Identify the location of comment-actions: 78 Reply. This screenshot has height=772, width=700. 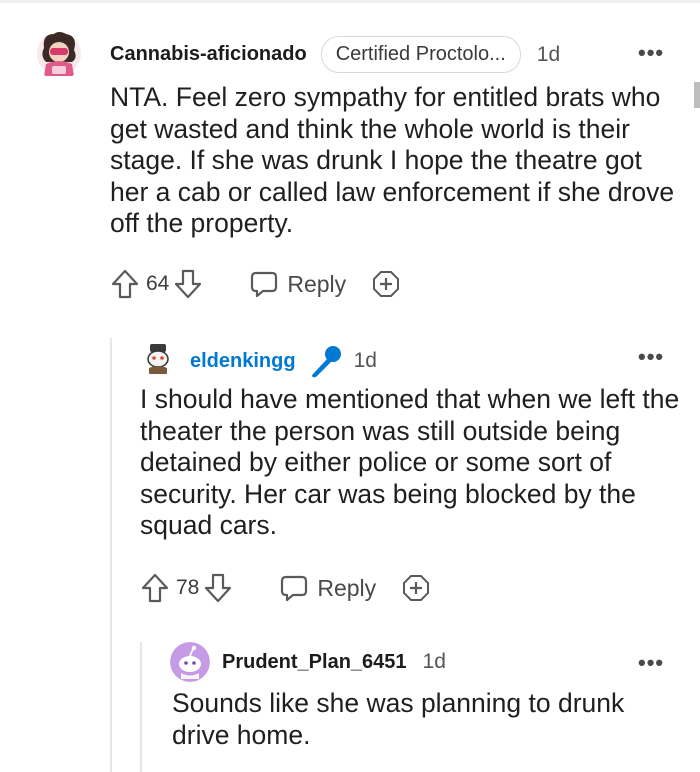
(286, 588).